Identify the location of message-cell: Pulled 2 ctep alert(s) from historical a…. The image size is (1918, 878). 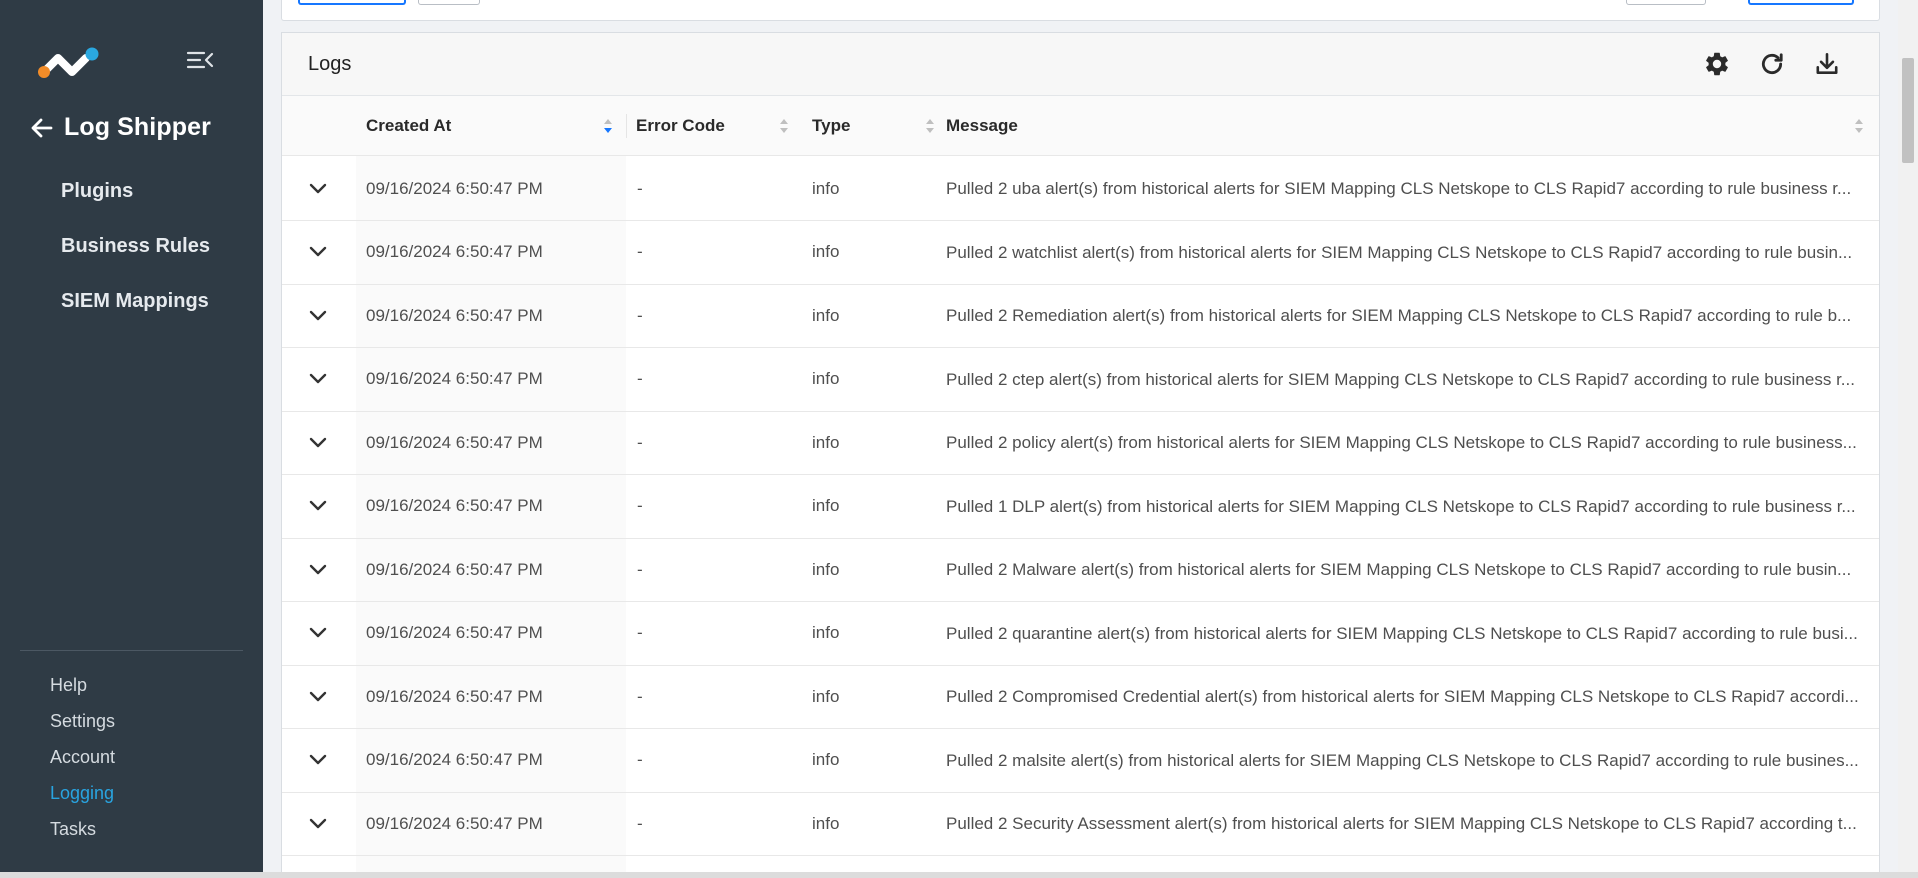
(1400, 379).